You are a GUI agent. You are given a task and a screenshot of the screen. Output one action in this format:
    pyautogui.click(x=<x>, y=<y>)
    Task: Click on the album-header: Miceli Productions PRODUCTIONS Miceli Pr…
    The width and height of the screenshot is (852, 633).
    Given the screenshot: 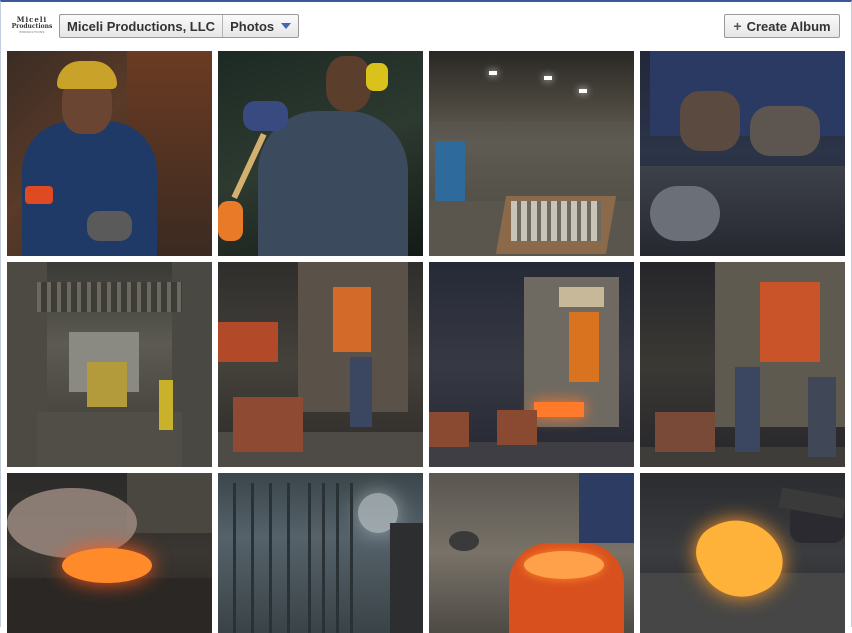 What is the action you would take?
    pyautogui.click(x=426, y=25)
    